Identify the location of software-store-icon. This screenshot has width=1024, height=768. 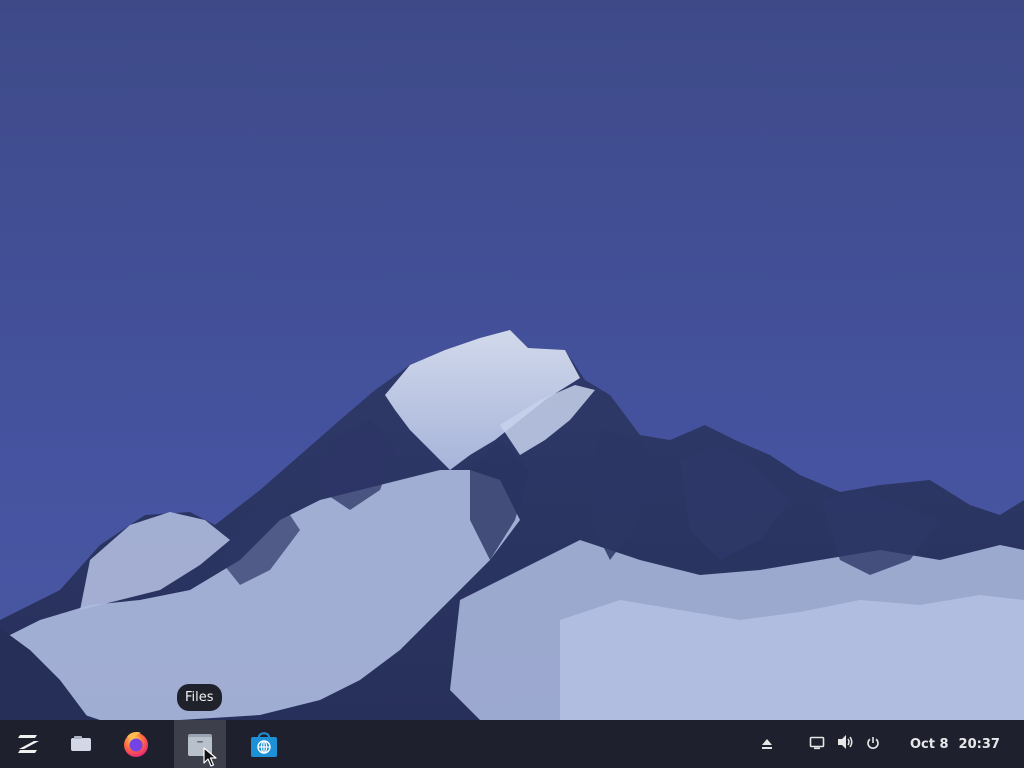
(264, 744).